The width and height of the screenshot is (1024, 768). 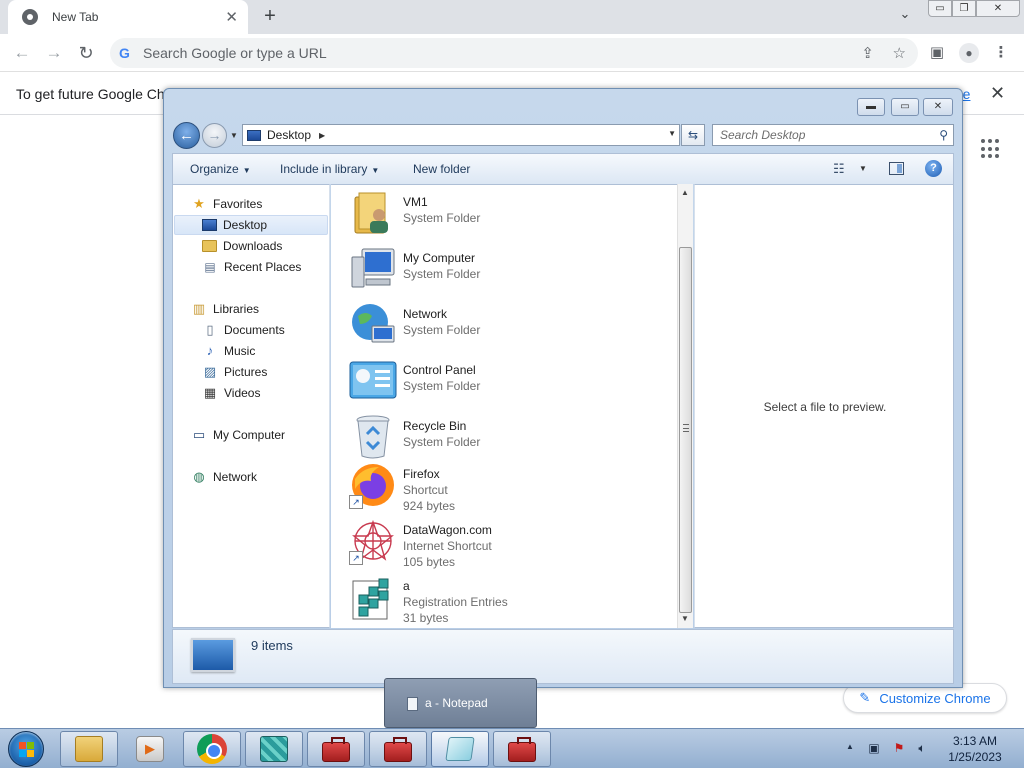 I want to click on tree-my-computer: ▭ My Computer, so click(x=238, y=435).